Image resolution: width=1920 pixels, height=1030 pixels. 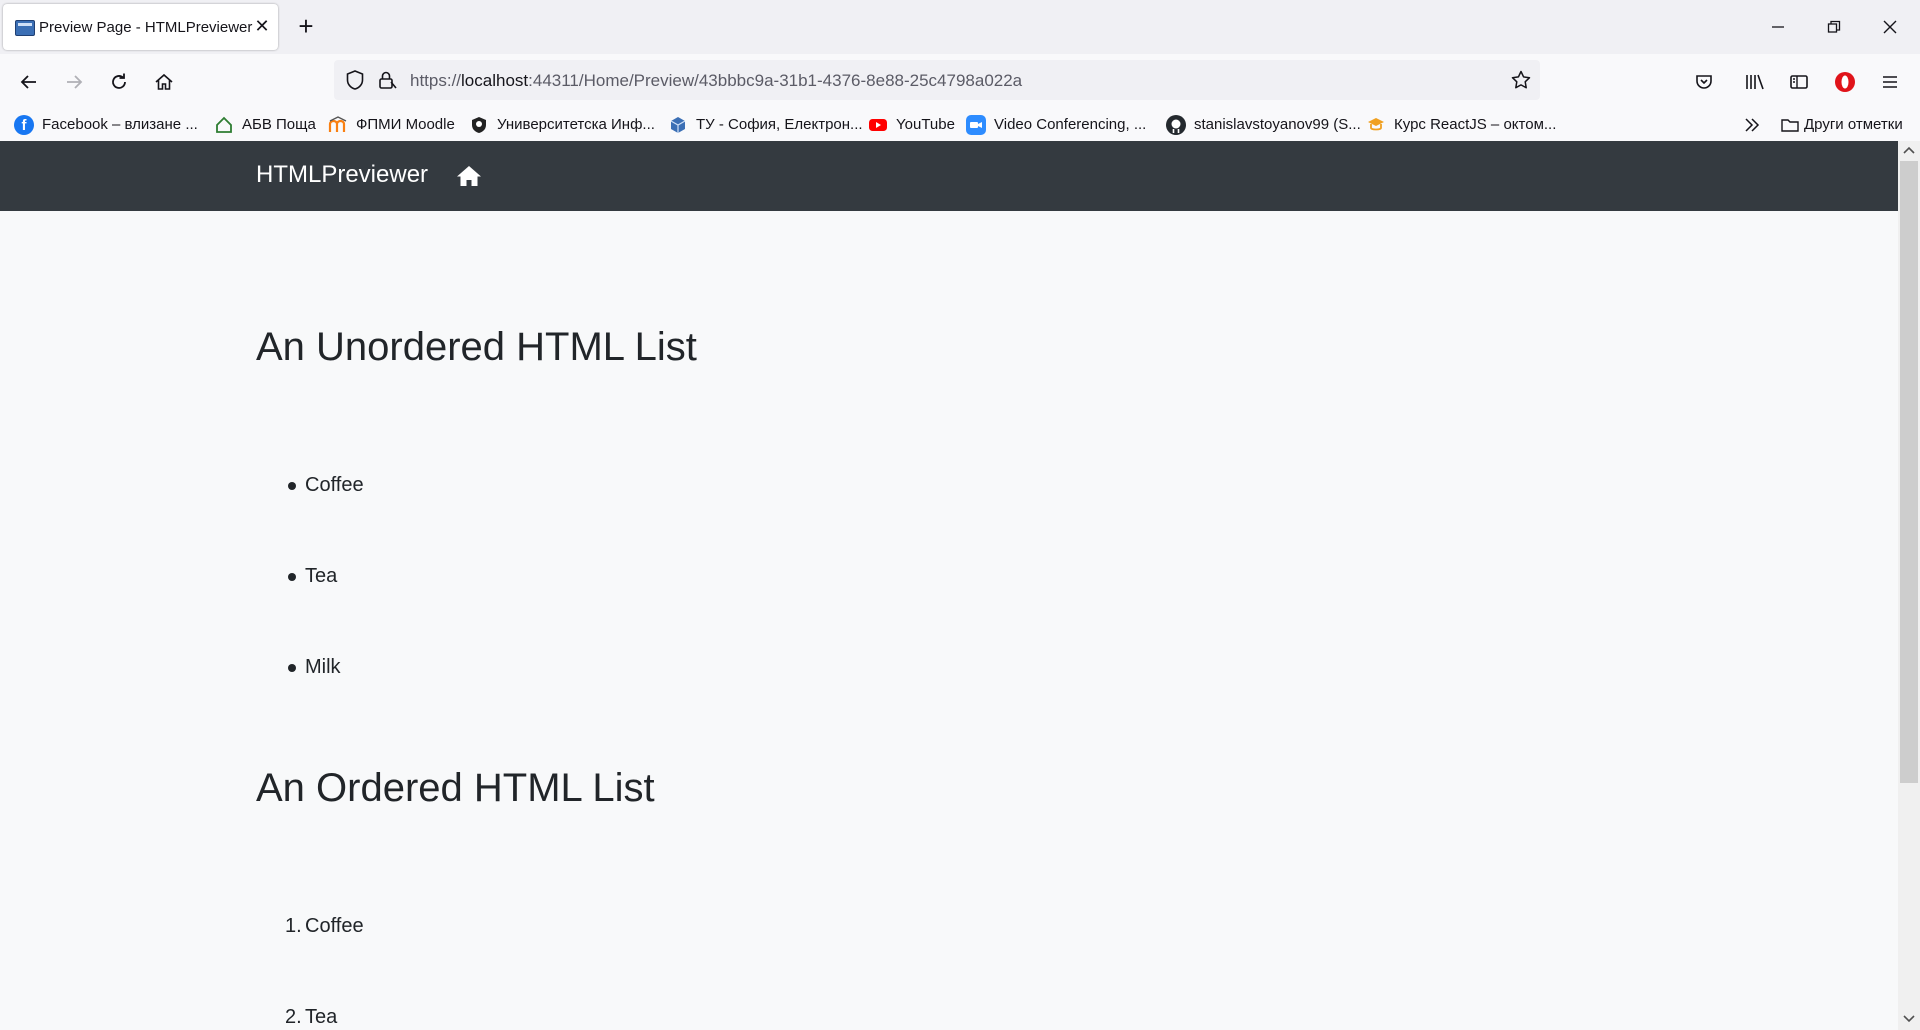 What do you see at coordinates (1890, 81) in the screenshot?
I see `menu-icon` at bounding box center [1890, 81].